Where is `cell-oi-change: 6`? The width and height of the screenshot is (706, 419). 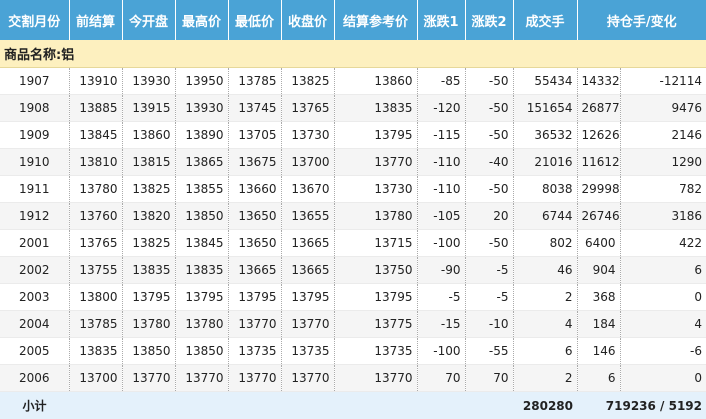
cell-oi-change: 6 is located at coordinates (663, 270).